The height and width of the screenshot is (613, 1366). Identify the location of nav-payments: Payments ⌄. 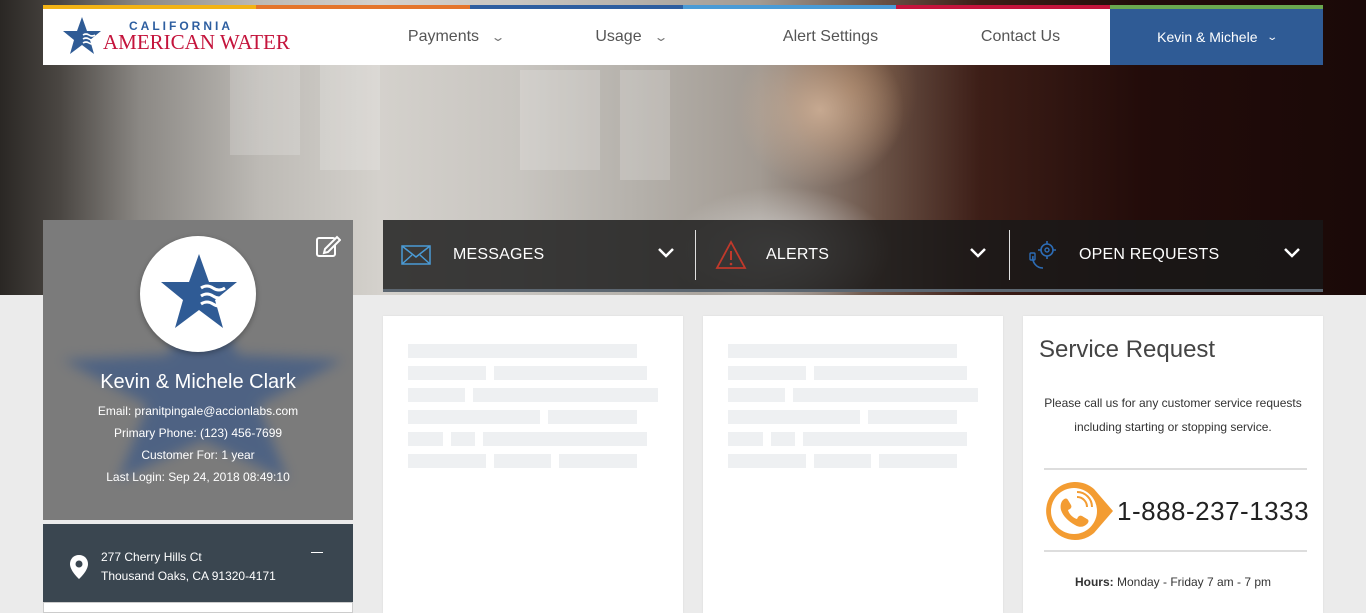
(455, 37).